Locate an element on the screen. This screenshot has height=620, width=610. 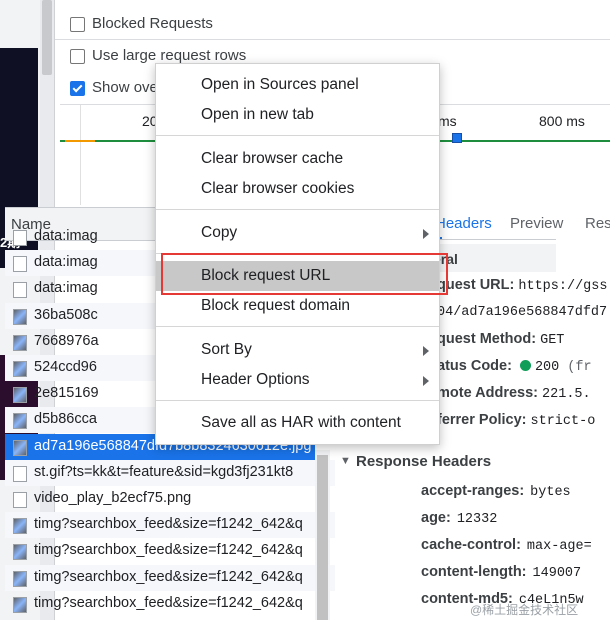
menu-item-copy: Copy is located at coordinates (297, 233).